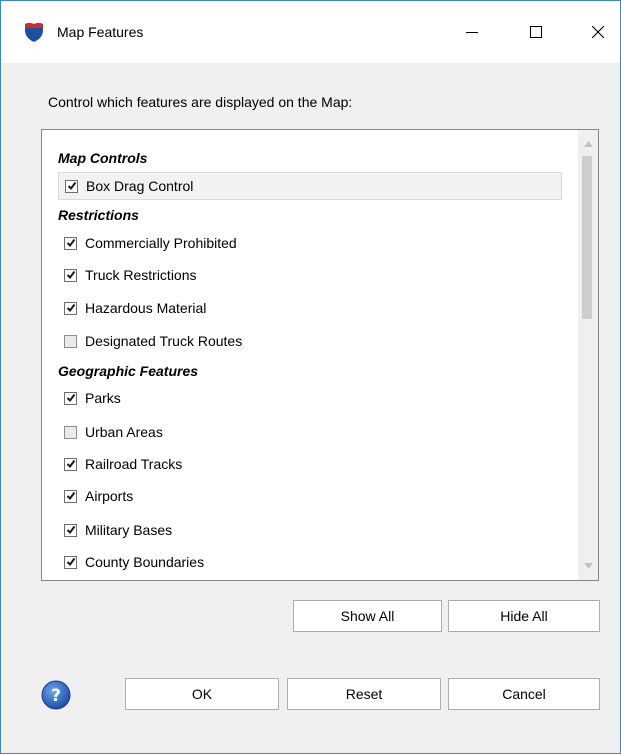 Image resolution: width=621 pixels, height=754 pixels. Describe the element at coordinates (141, 275) in the screenshot. I see `item-label: Truck Restrictions` at that location.